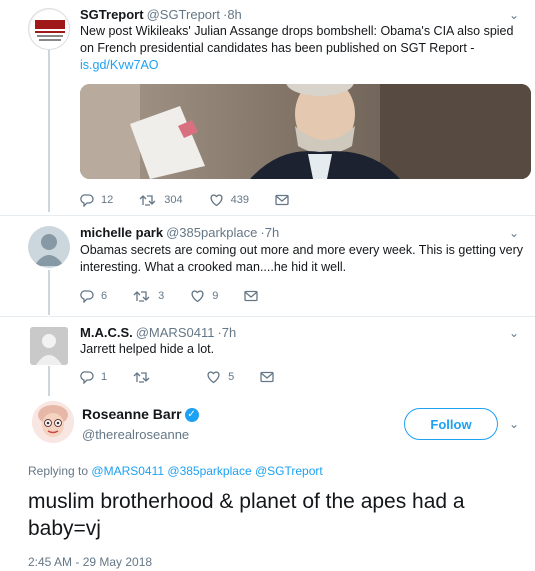  I want to click on tweet-link: is.gd/Kvw7AO, so click(119, 65).